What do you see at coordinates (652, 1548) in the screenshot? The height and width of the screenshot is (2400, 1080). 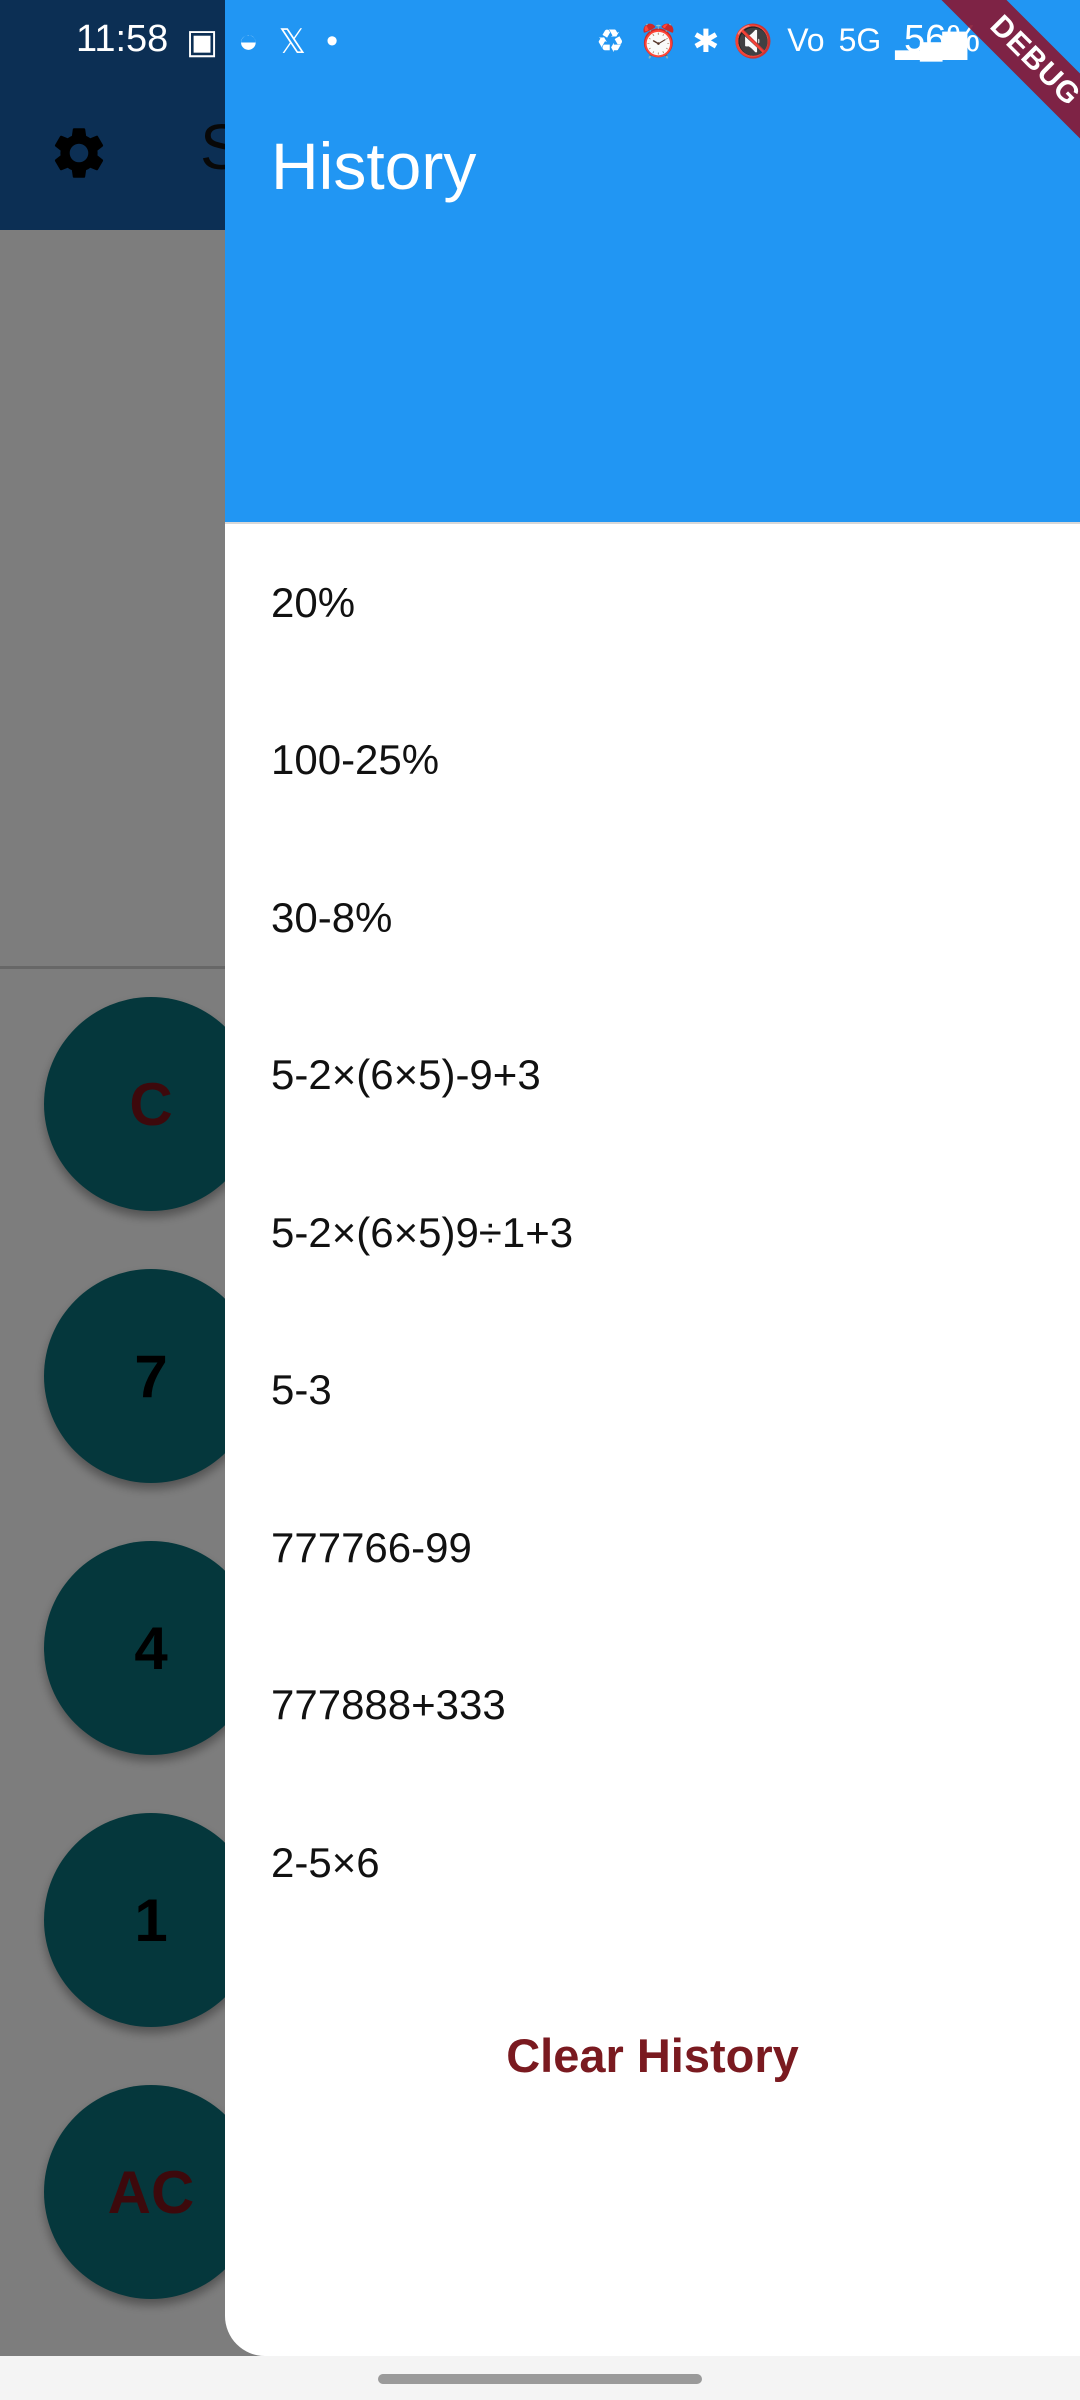 I see `history-item: 777766-99` at bounding box center [652, 1548].